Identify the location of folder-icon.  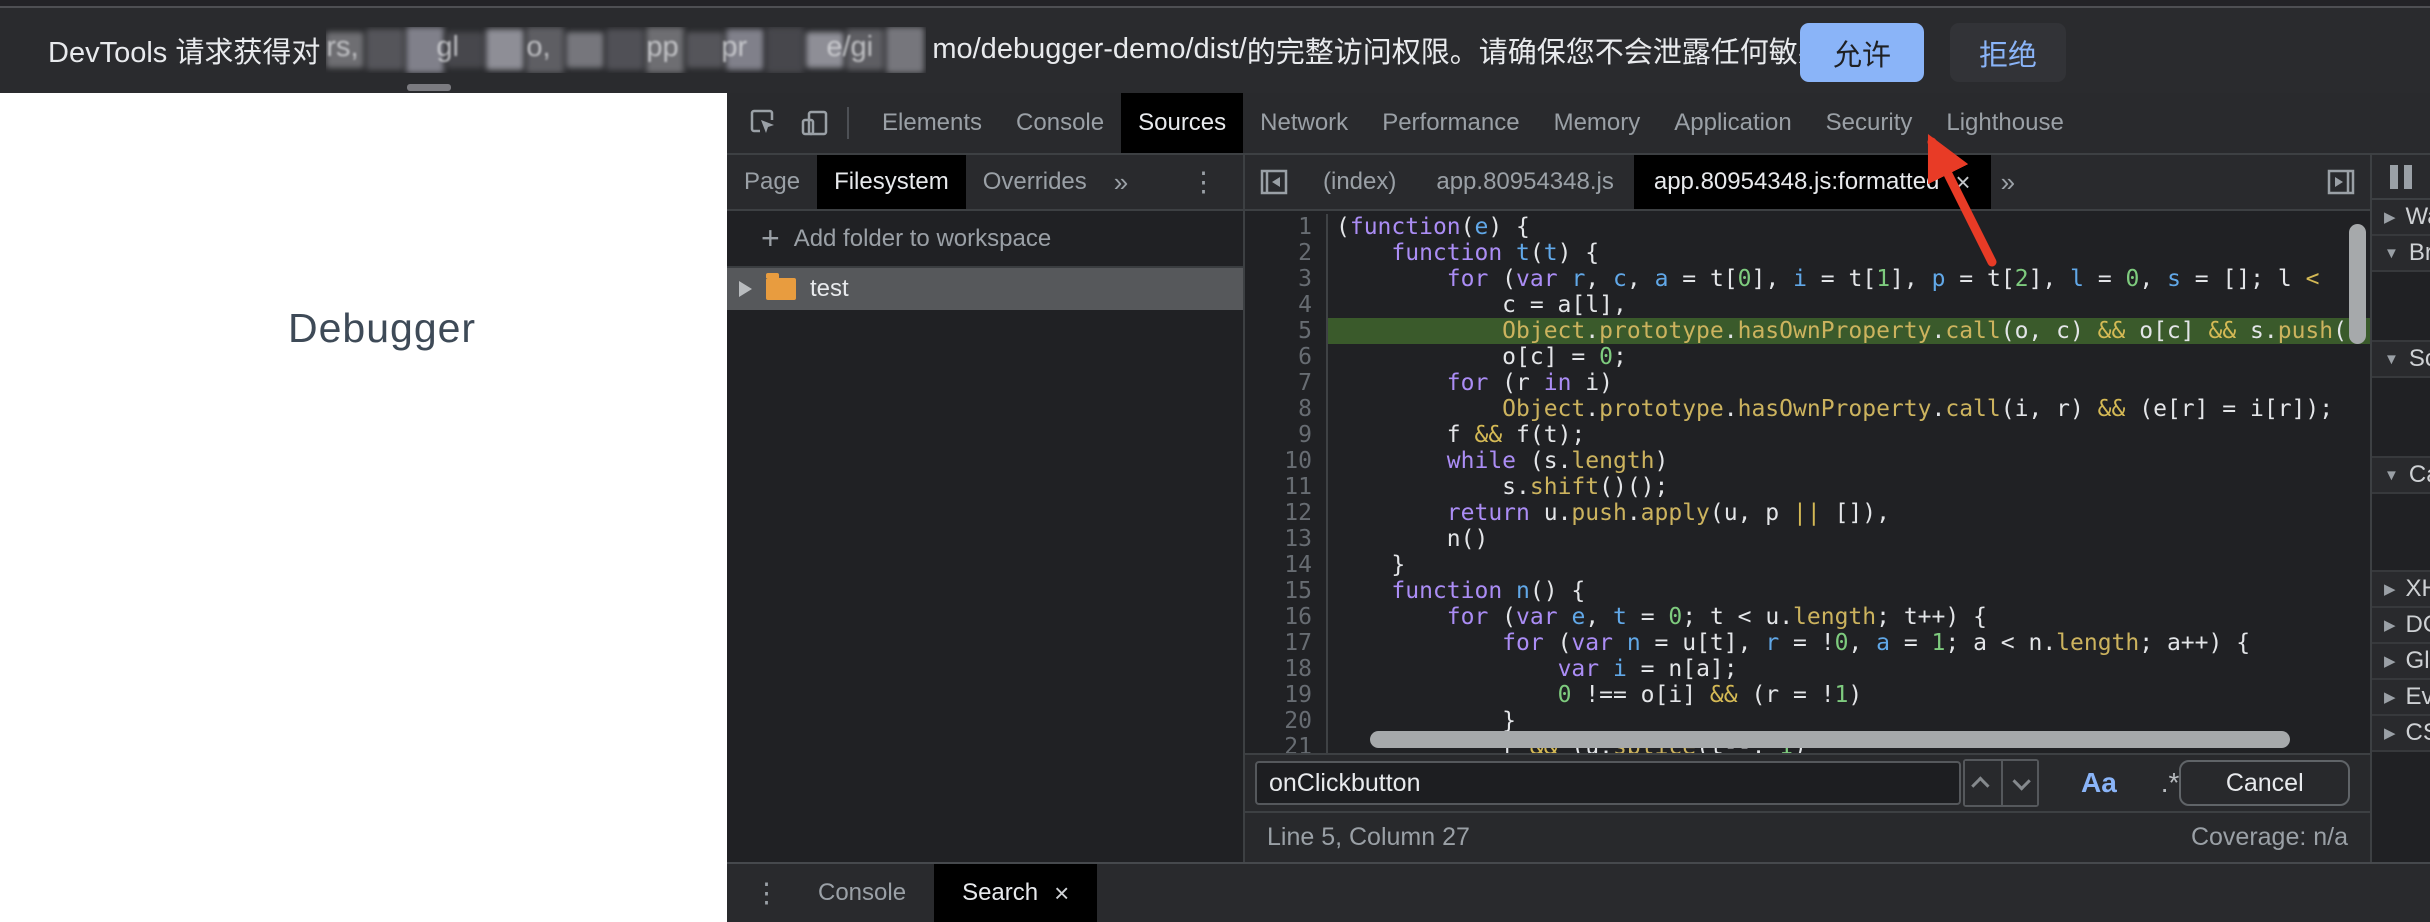
(781, 286).